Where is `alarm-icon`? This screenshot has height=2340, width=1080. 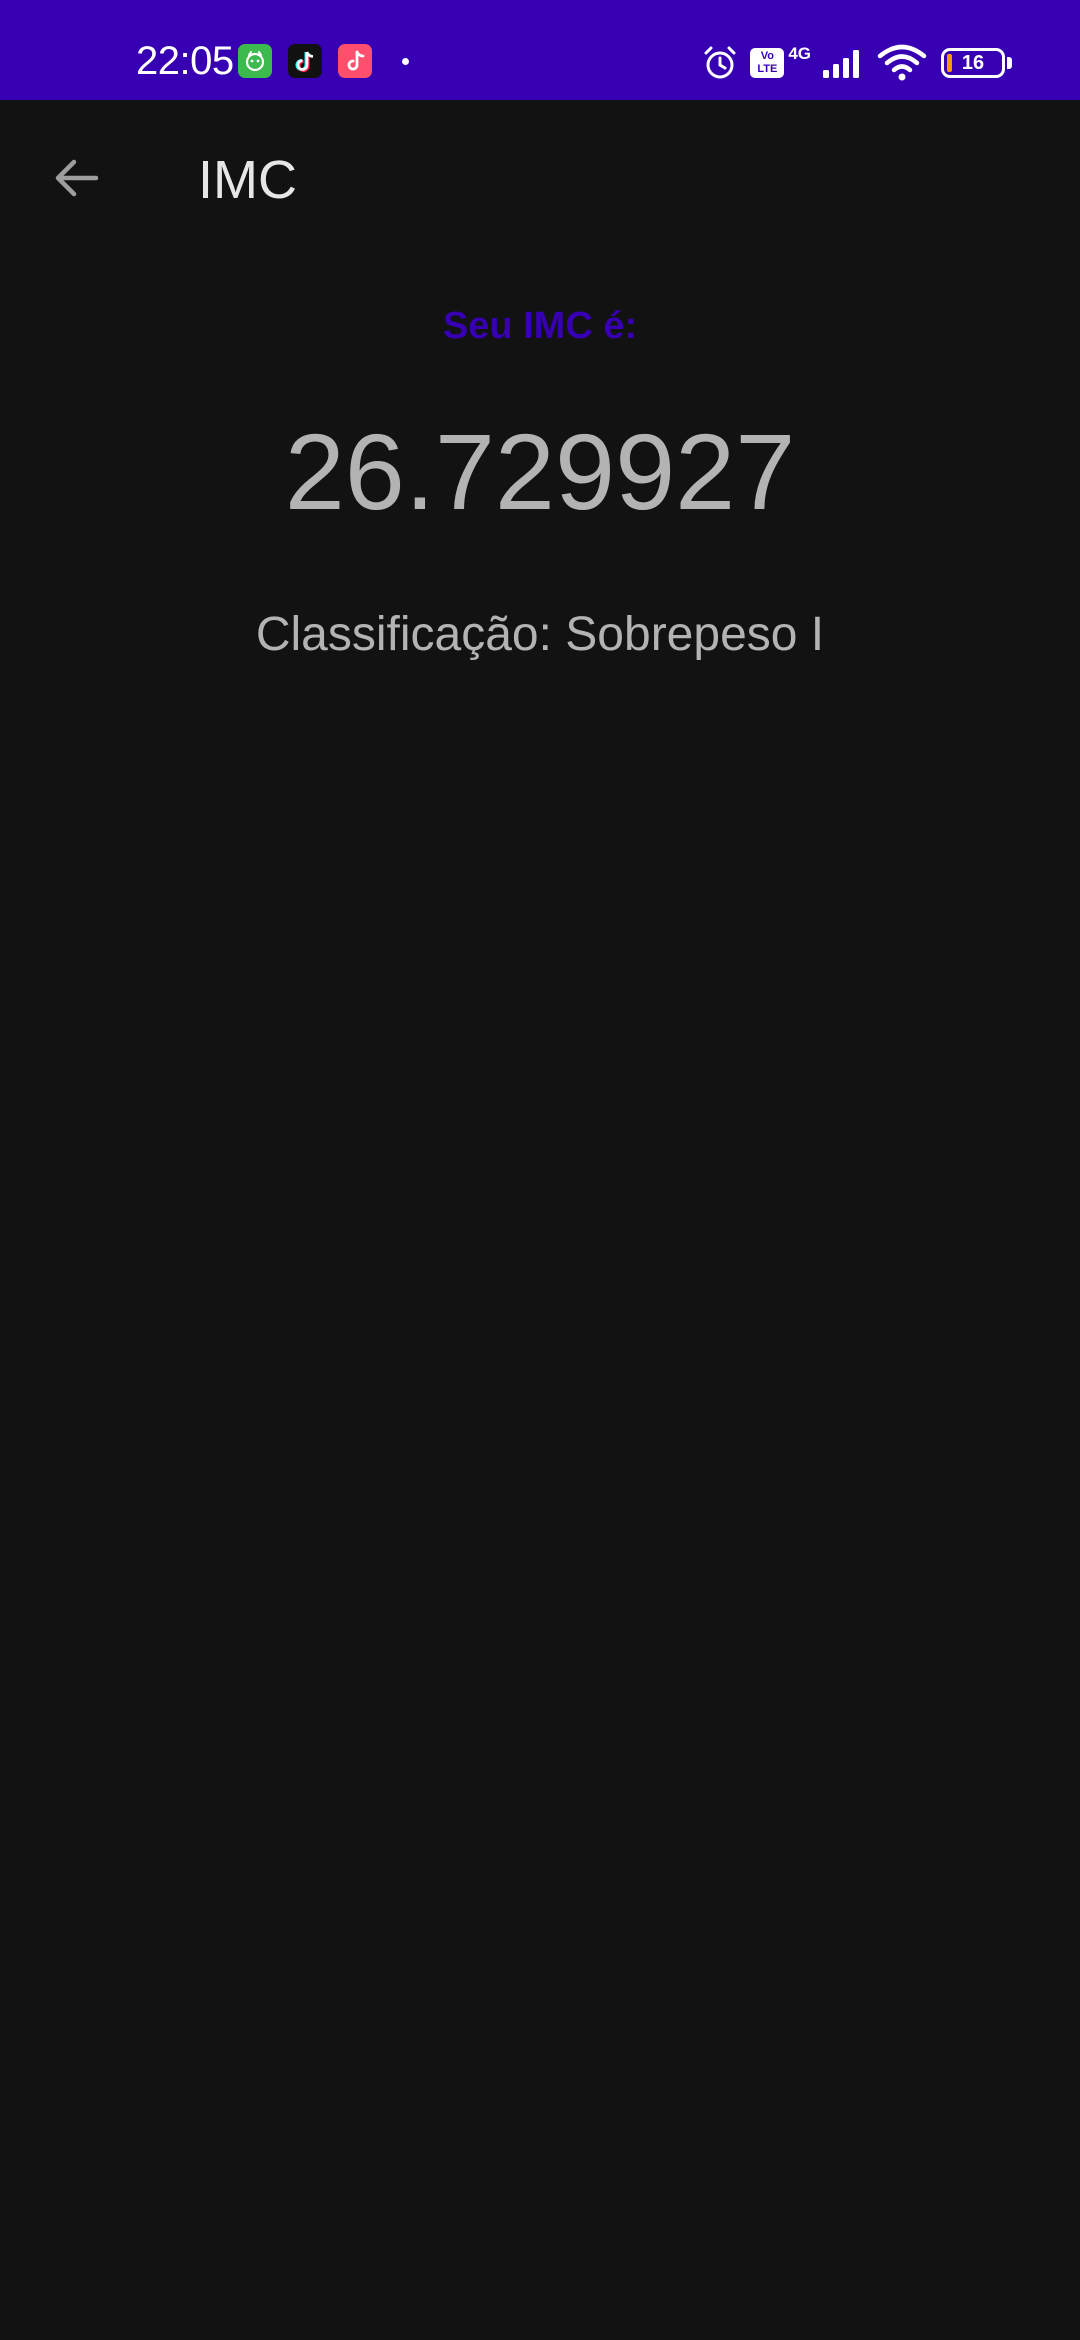
alarm-icon is located at coordinates (720, 63).